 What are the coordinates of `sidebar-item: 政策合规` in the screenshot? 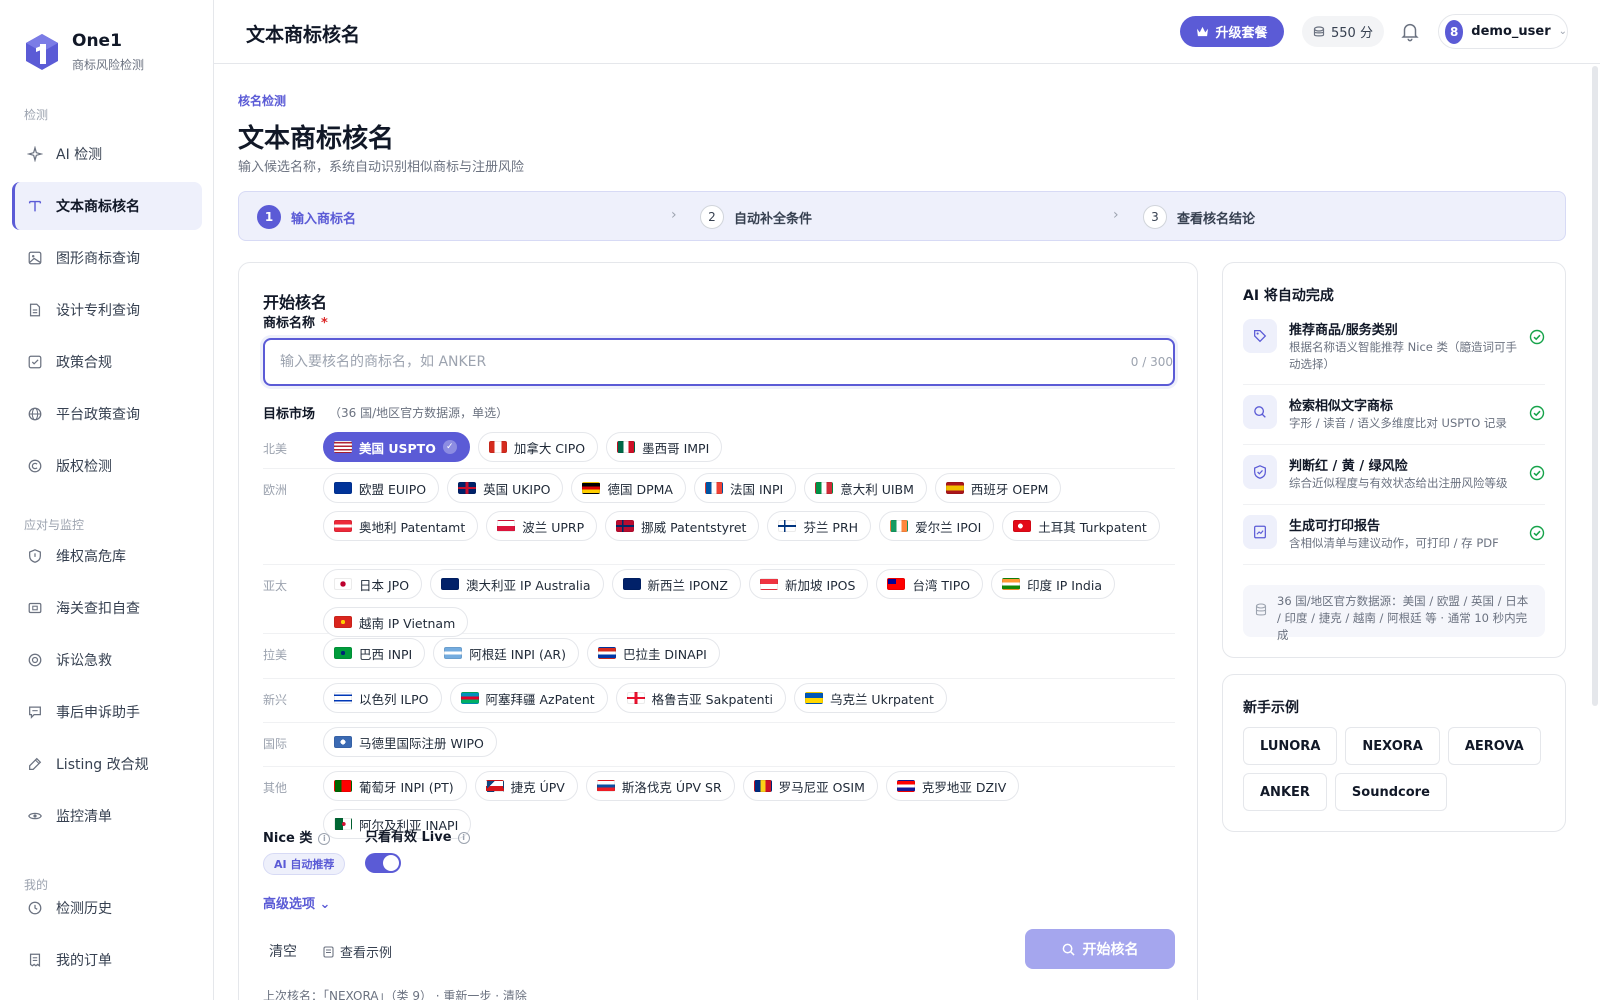 It's located at (107, 362).